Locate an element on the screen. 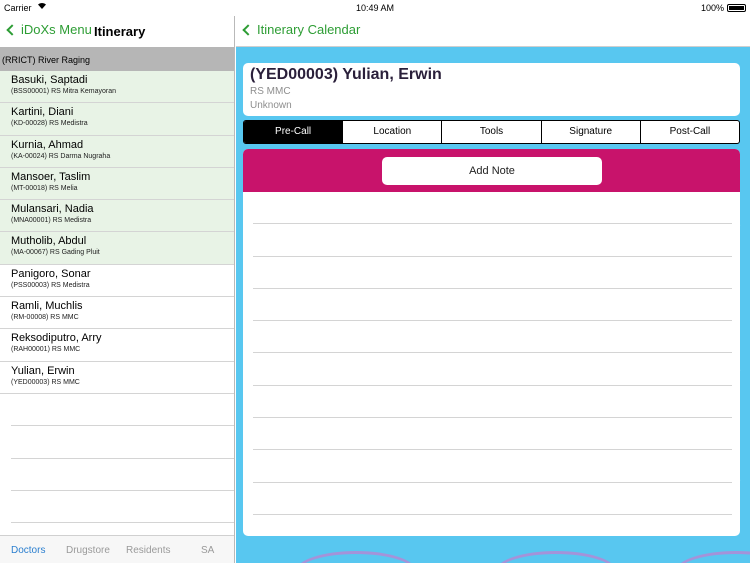 The width and height of the screenshot is (750, 563). doctor-list-item: Ramli, Muchlis (RM-00008) RS MMC is located at coordinates (117, 313).